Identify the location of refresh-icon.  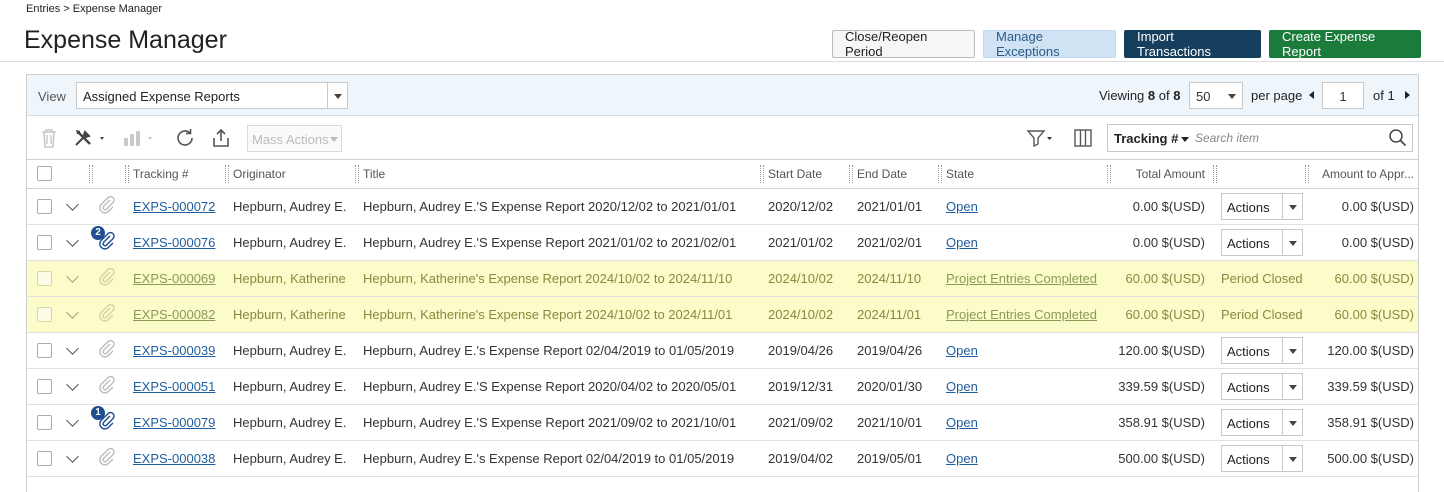
(185, 138).